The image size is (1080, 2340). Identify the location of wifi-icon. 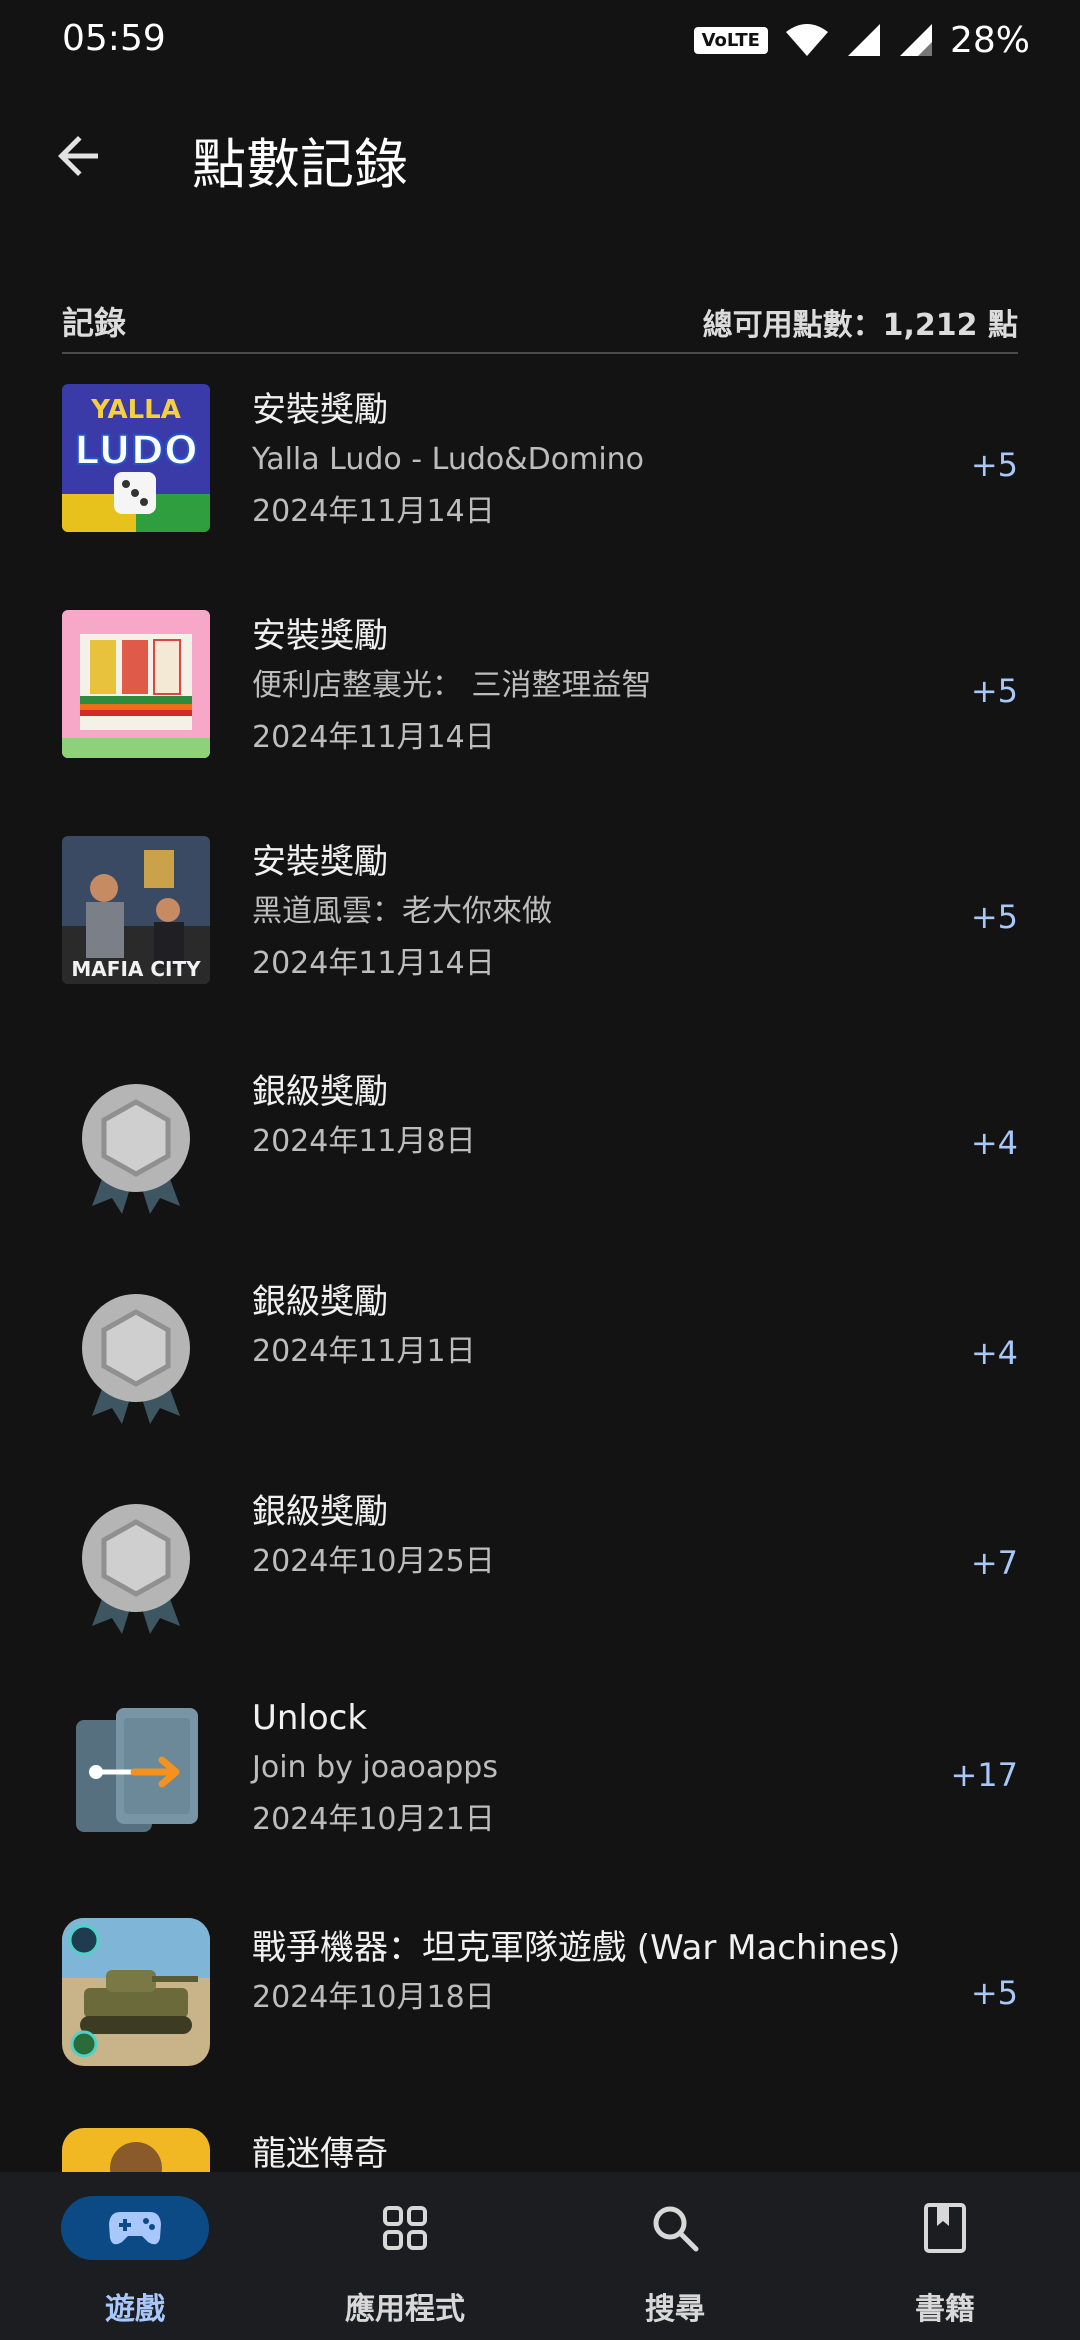
(806, 40).